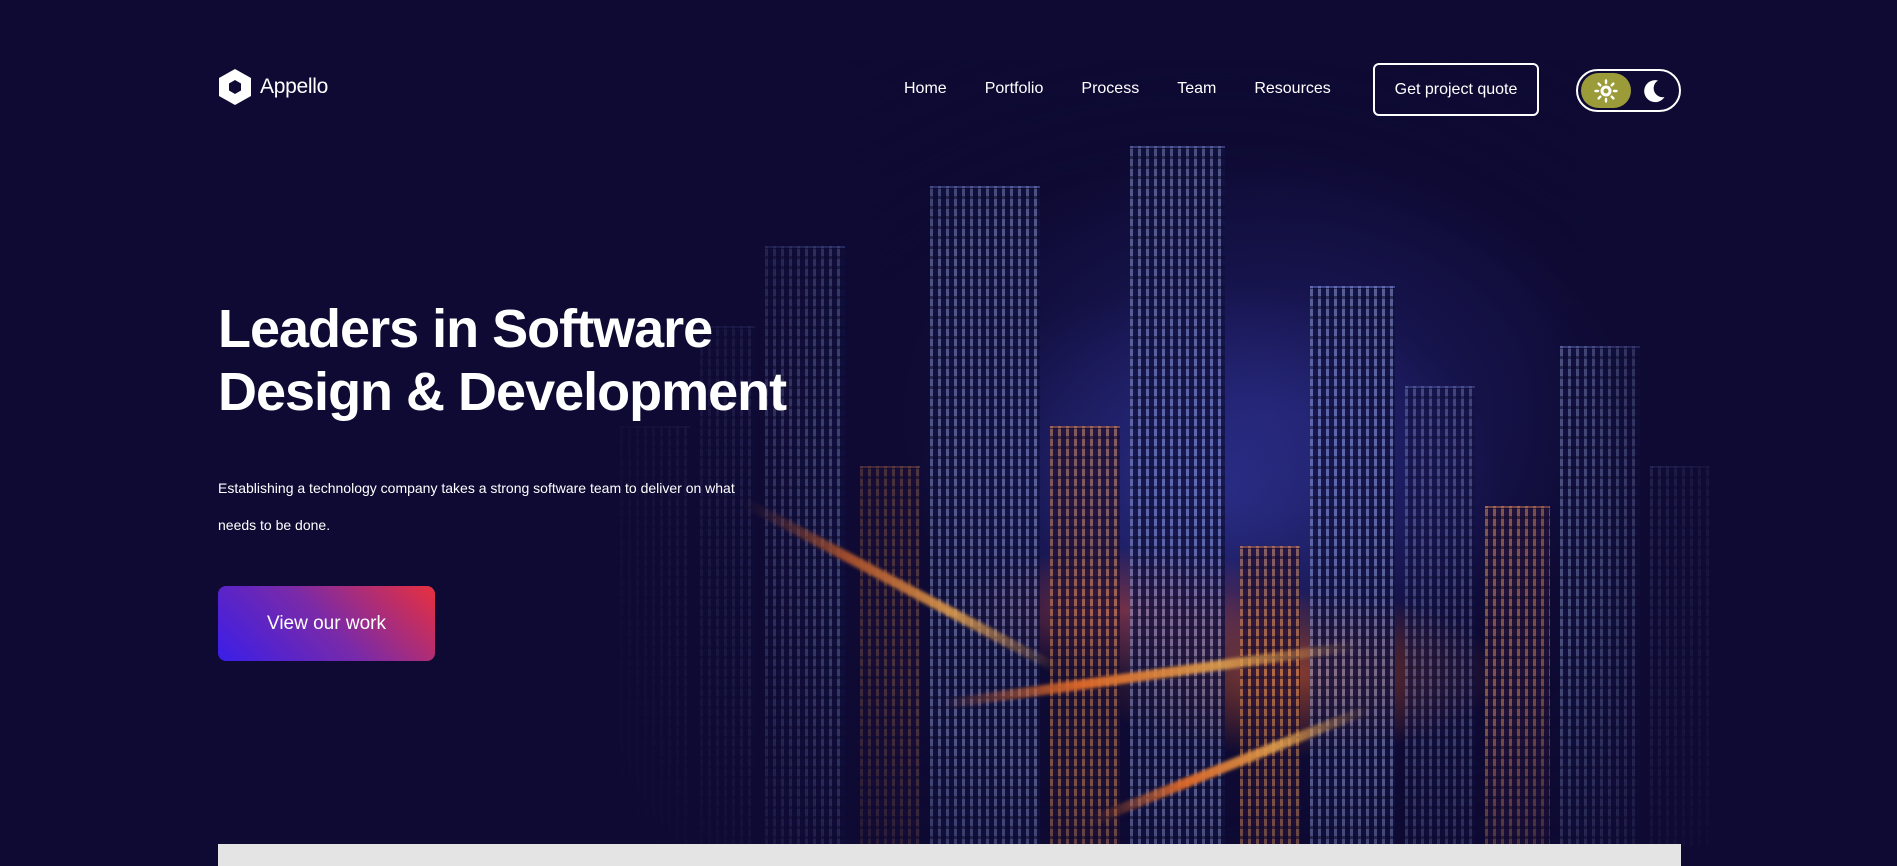 The height and width of the screenshot is (866, 1897). Describe the element at coordinates (528, 361) in the screenshot. I see `hero-title: Leaders in Software Design & Development` at that location.